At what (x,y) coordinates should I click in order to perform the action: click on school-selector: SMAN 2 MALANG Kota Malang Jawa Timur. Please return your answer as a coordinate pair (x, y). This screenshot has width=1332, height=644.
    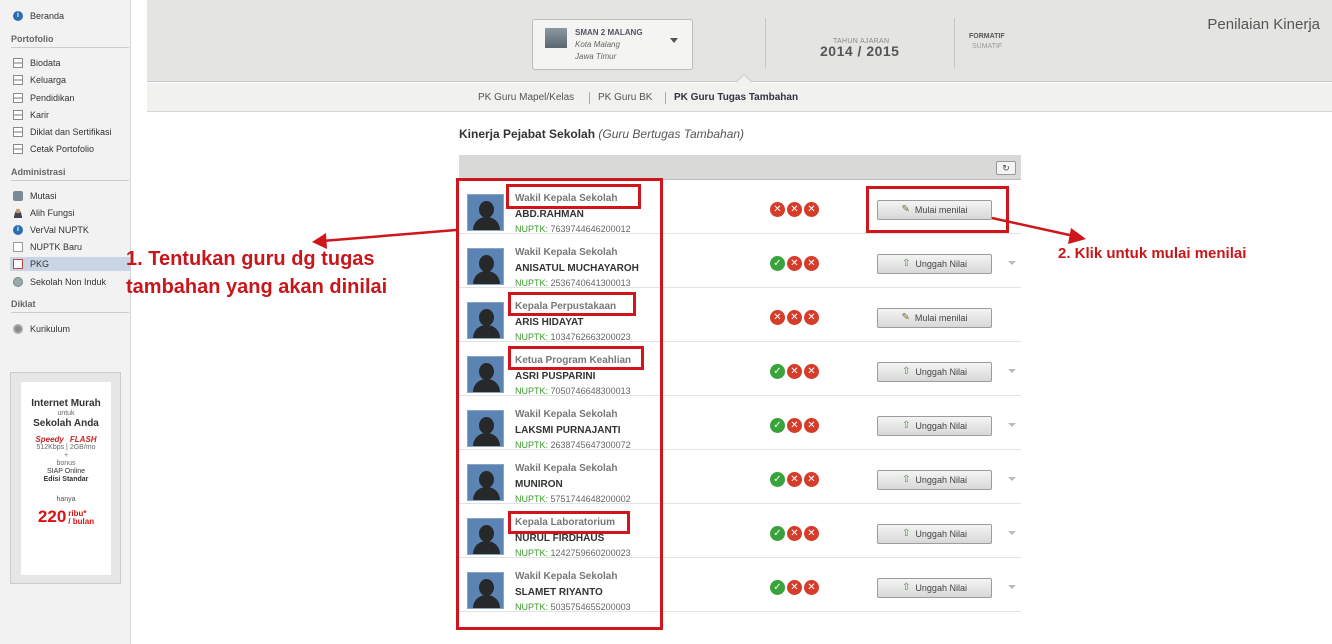
    Looking at the image, I should click on (612, 44).